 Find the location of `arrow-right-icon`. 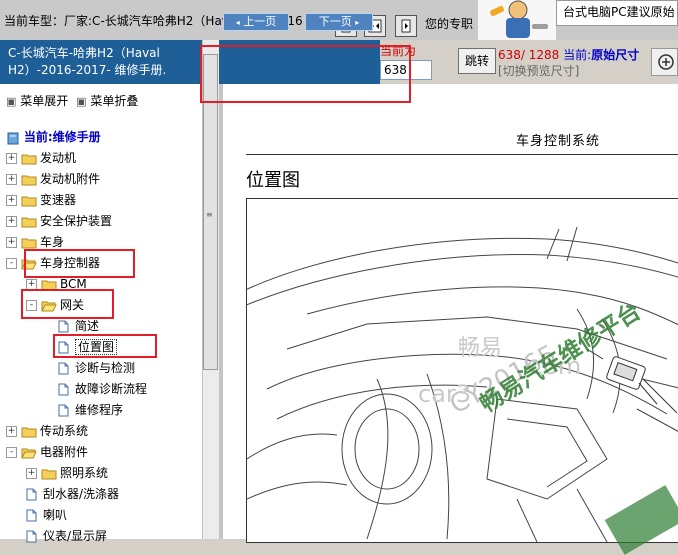

arrow-right-icon is located at coordinates (406, 26).